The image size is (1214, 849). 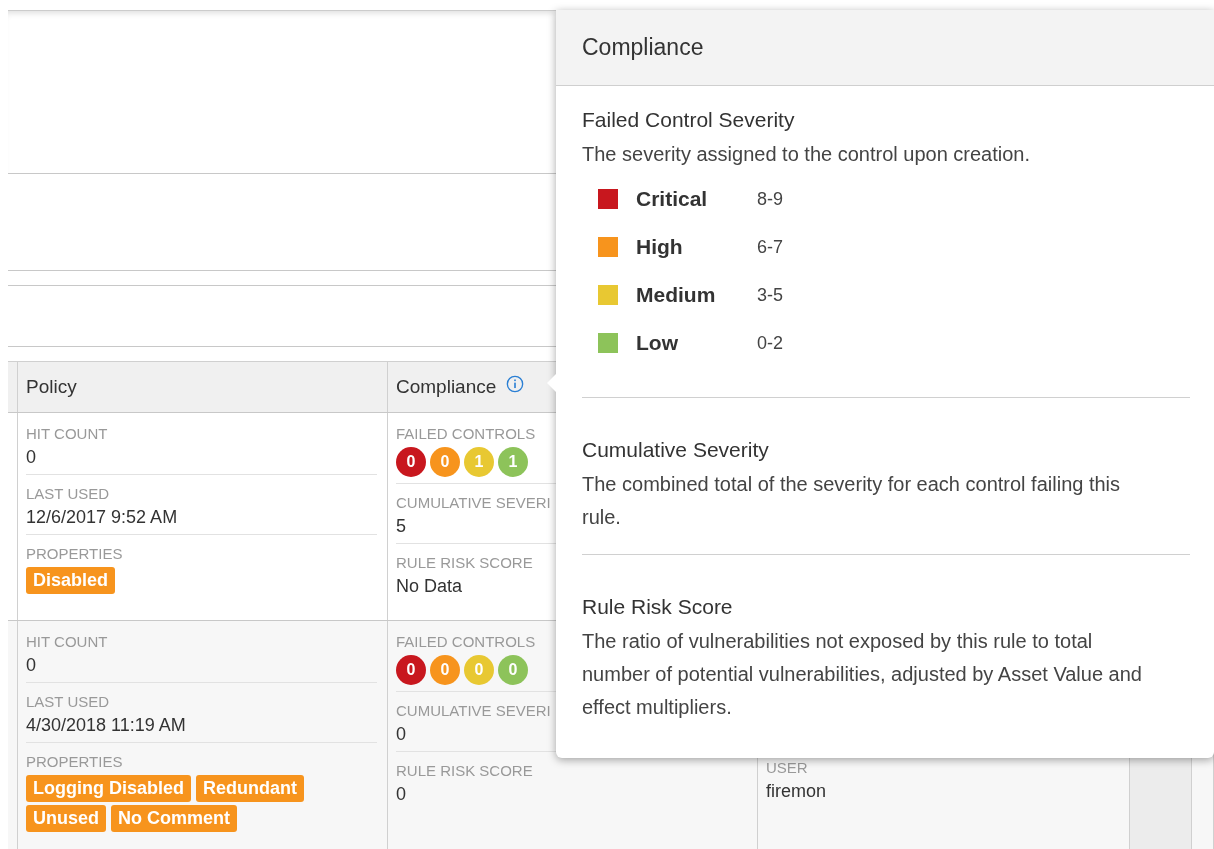 What do you see at coordinates (787, 767) in the screenshot?
I see `field-label: USER` at bounding box center [787, 767].